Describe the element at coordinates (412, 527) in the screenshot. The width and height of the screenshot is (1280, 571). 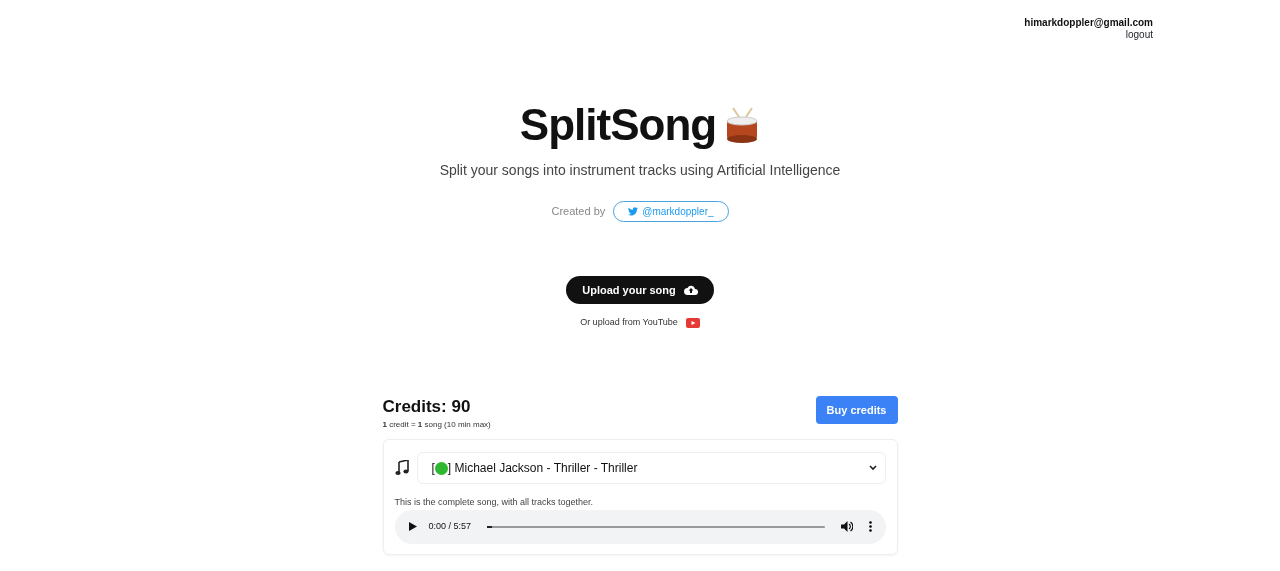
I see `play-icon` at that location.